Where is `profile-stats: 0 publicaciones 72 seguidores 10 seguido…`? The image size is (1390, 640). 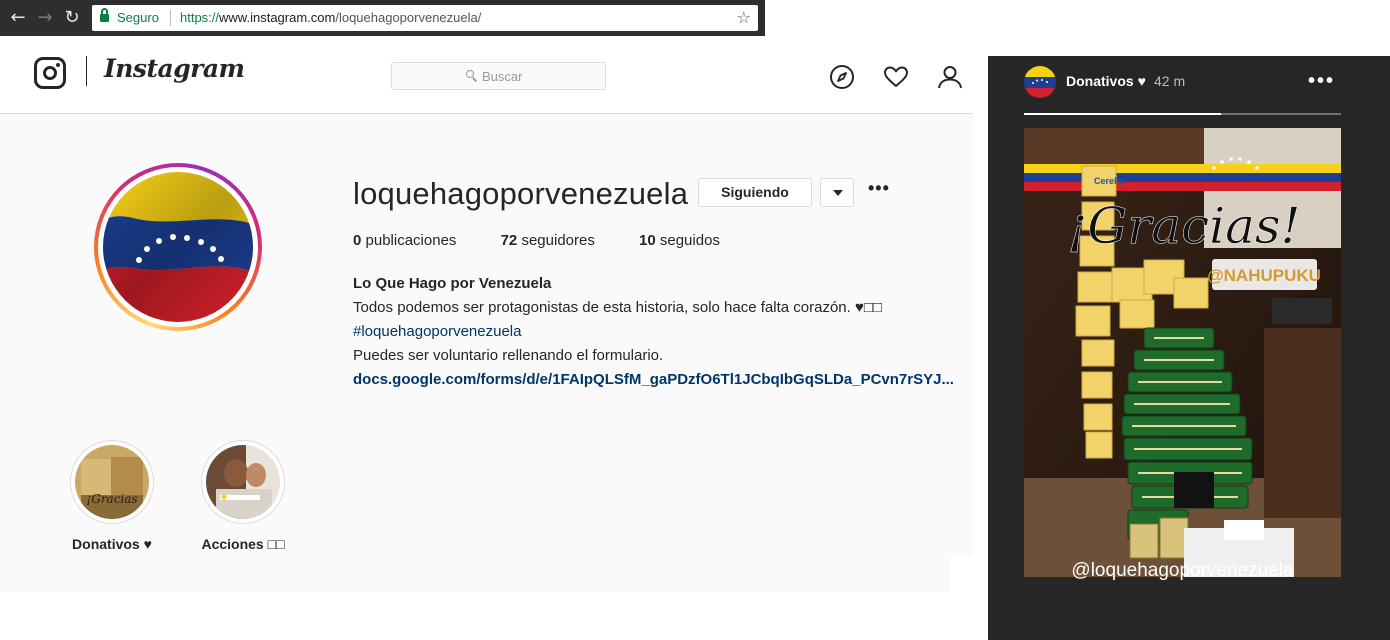 profile-stats: 0 publicaciones 72 seguidores 10 seguido… is located at coordinates (556, 240).